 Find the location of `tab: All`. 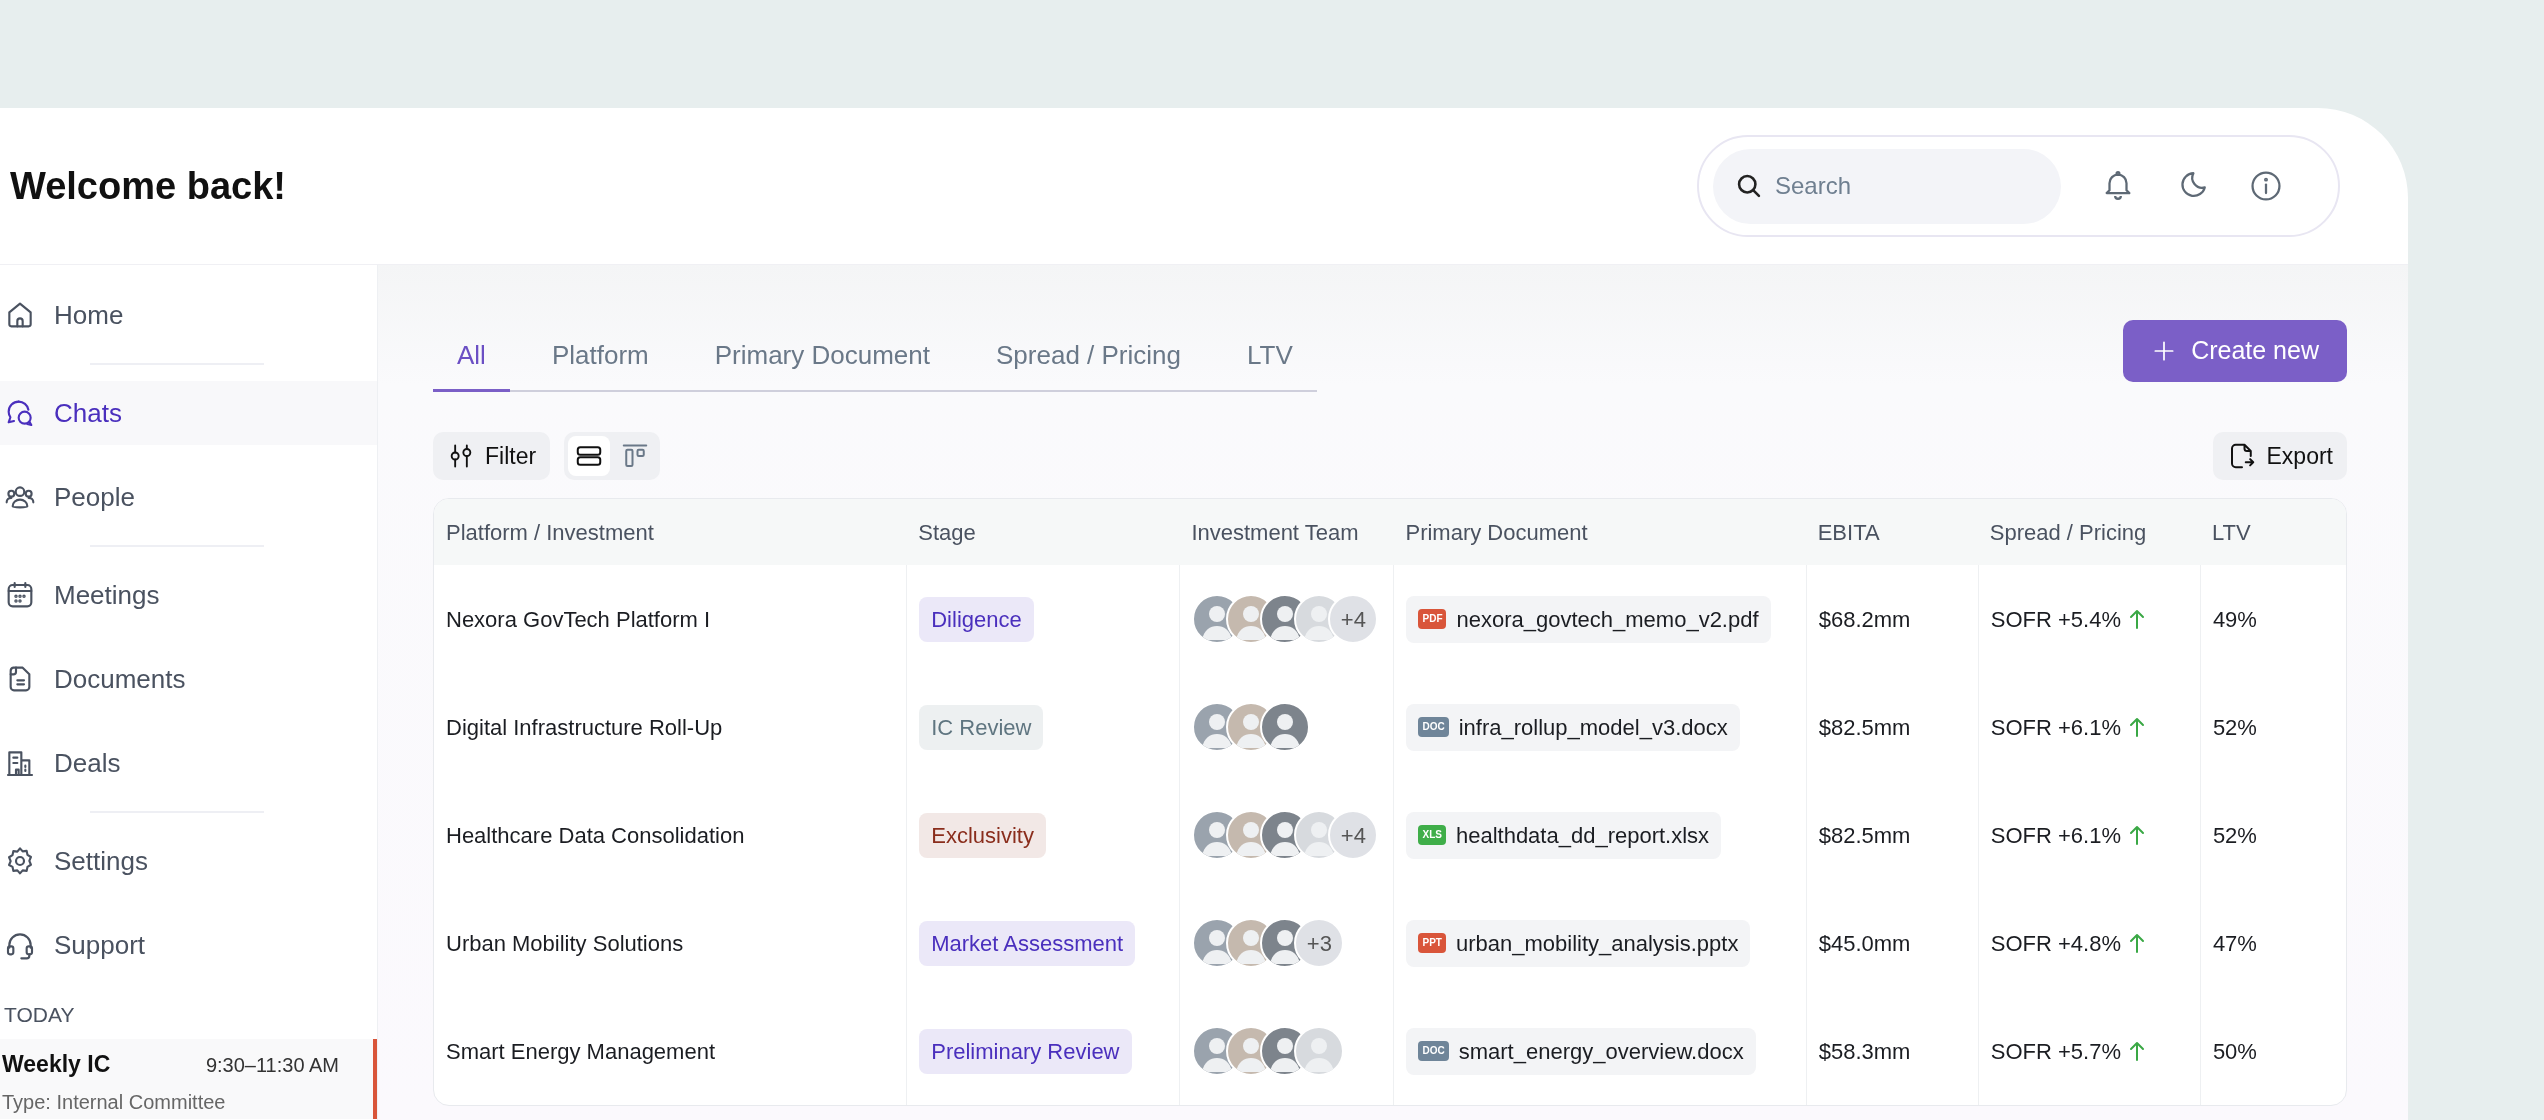

tab: All is located at coordinates (471, 356).